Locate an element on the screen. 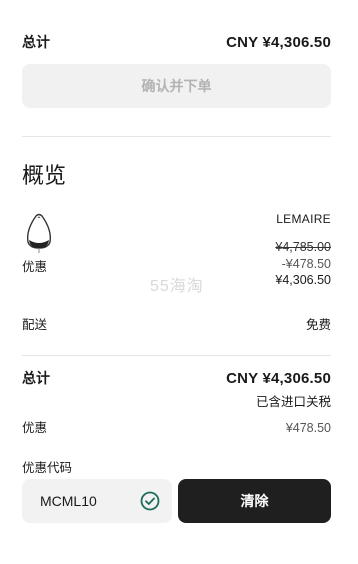  shipping-value: 免费 is located at coordinates (318, 325).